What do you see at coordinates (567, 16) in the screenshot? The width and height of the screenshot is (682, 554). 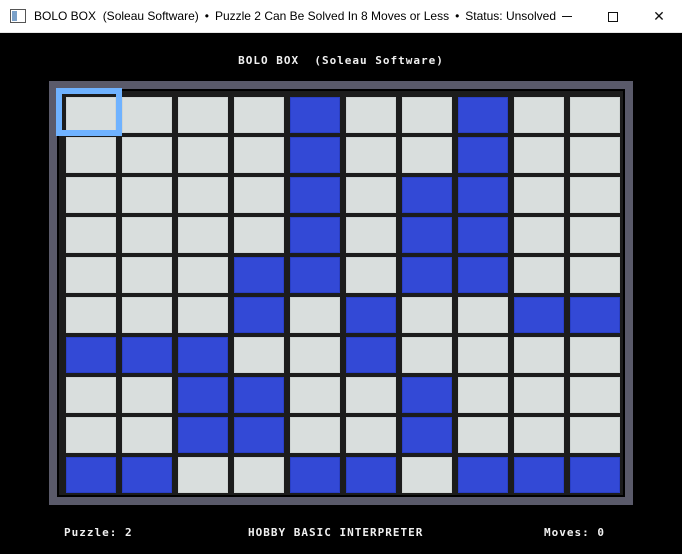 I see `minimize-button` at bounding box center [567, 16].